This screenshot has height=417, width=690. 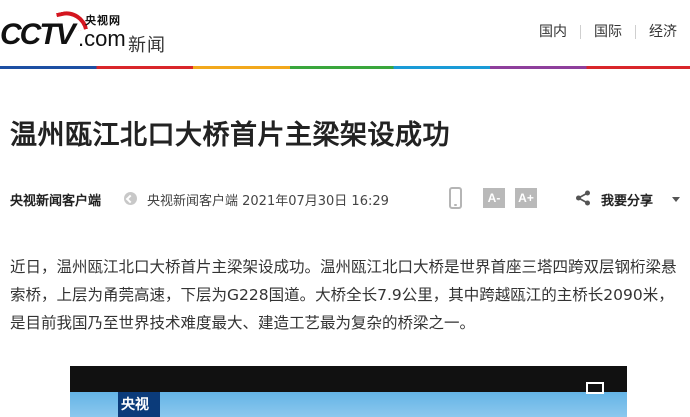 I want to click on video-watermark: 央视, so click(x=135, y=405).